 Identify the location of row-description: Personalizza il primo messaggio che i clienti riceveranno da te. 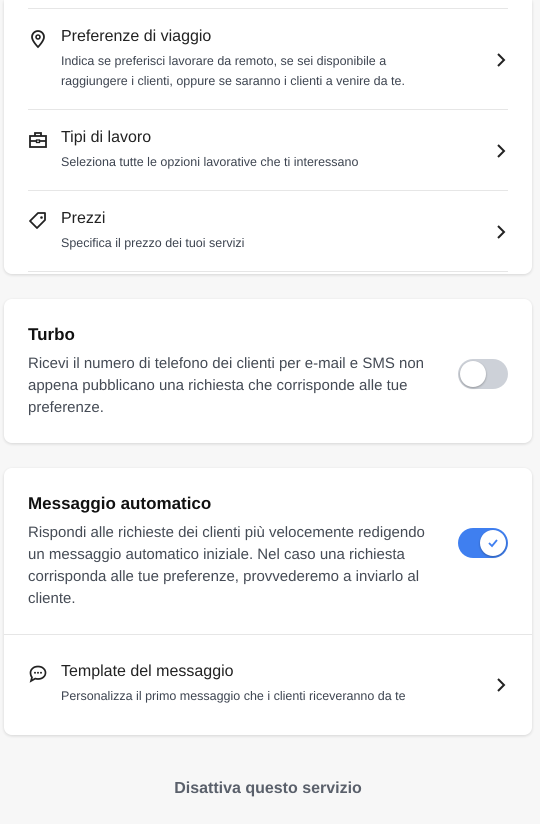
(234, 696).